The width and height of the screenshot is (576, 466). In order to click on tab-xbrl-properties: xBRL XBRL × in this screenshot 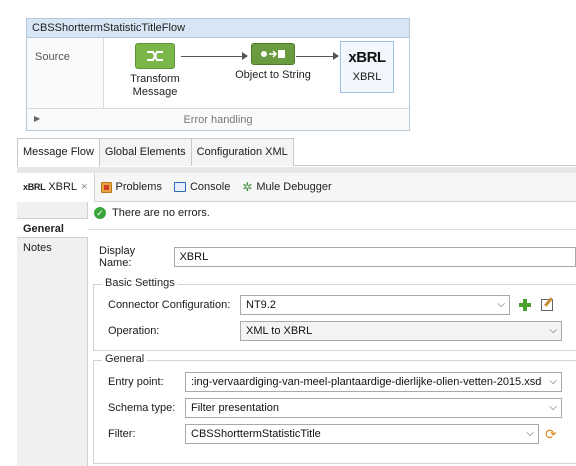, I will do `click(56, 187)`.